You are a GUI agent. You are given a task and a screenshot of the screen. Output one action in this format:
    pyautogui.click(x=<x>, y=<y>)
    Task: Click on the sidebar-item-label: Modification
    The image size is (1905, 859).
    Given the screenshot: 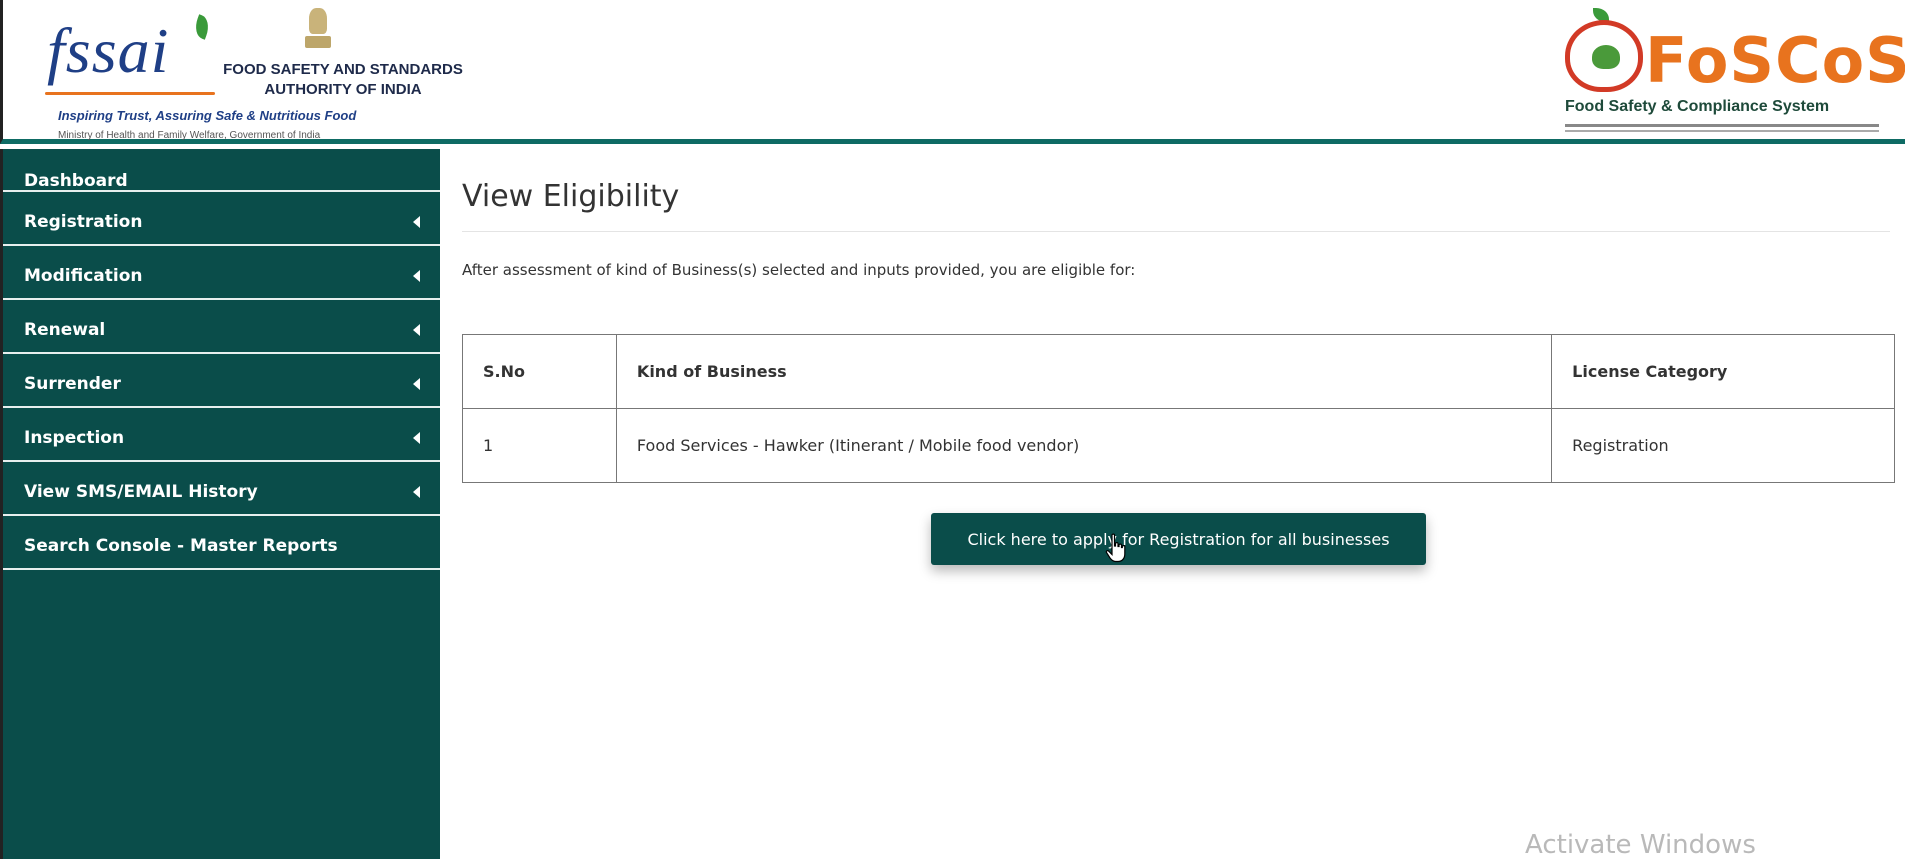 What is the action you would take?
    pyautogui.click(x=83, y=276)
    